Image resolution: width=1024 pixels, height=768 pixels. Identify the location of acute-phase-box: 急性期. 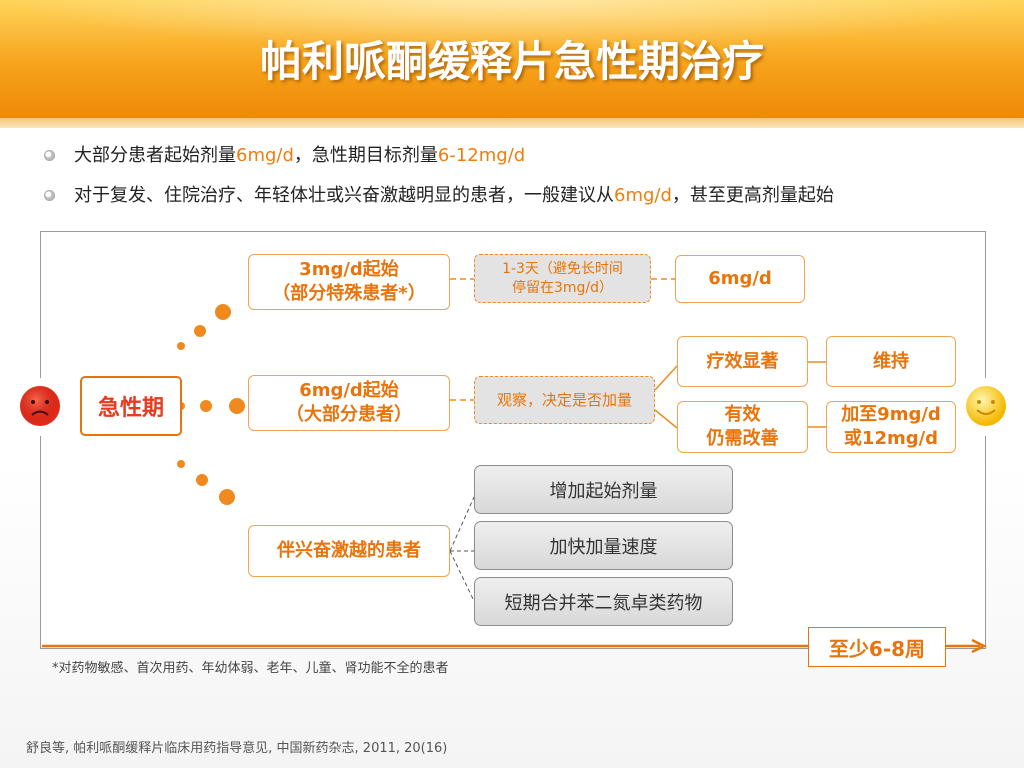
(131, 406).